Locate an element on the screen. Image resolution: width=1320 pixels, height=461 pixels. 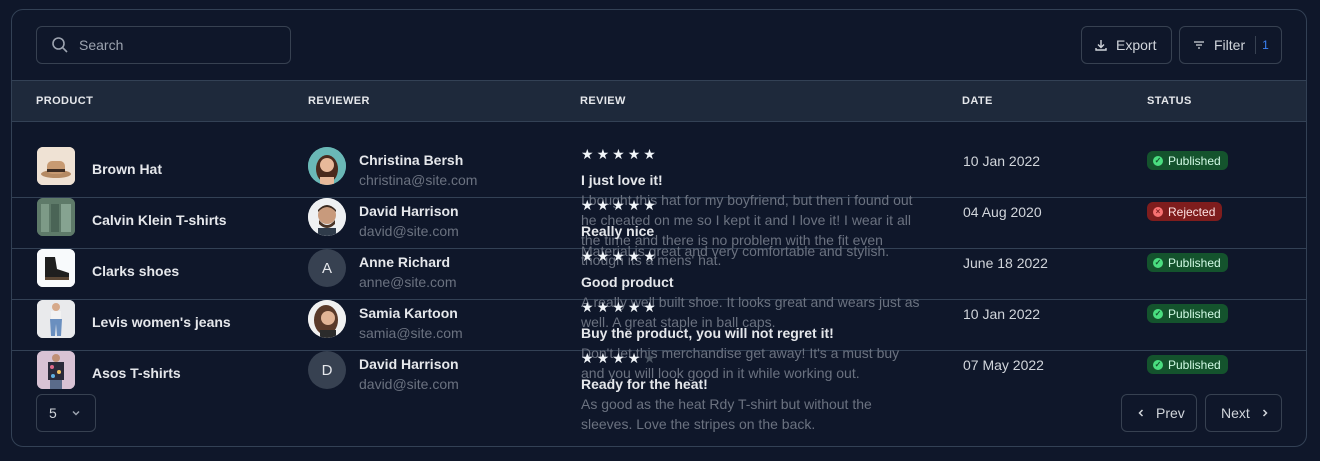
table-header: PRODUCT REVIEWER REVIEW DATE STATUS is located at coordinates (659, 101).